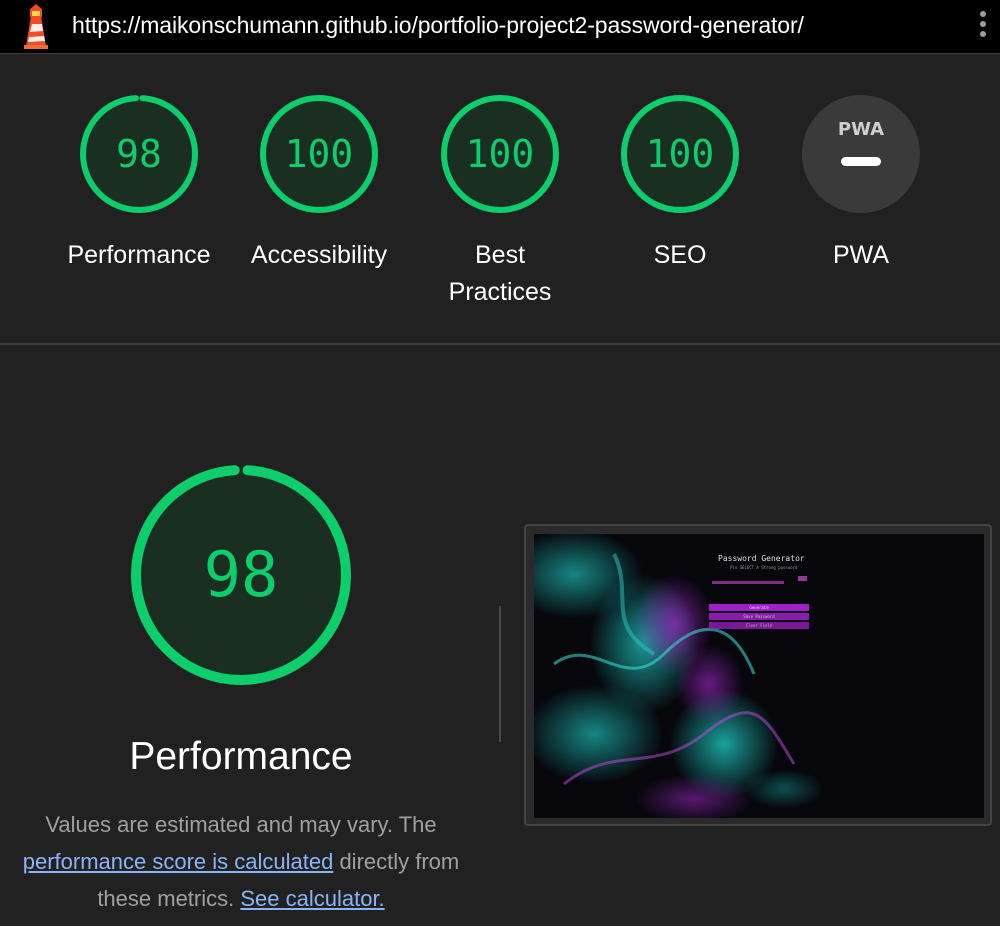  I want to click on gauge-pwa: PWA PWA, so click(861, 183).